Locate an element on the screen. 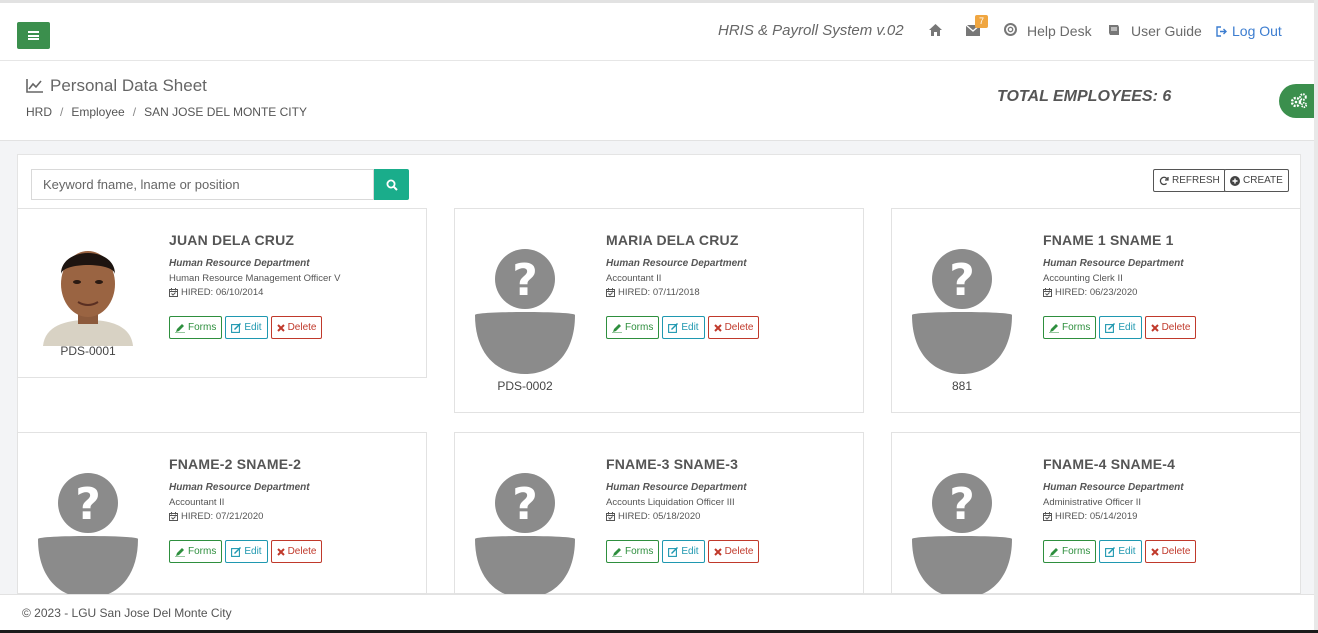  breadcrumb-item-city: SAN JOSE DEL MONTE CITY is located at coordinates (225, 112).